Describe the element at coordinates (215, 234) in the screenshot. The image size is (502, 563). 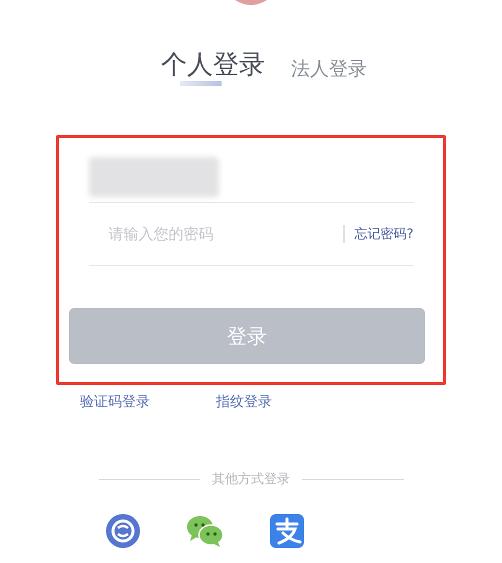
I see `password-field: 请输入您的密码` at that location.